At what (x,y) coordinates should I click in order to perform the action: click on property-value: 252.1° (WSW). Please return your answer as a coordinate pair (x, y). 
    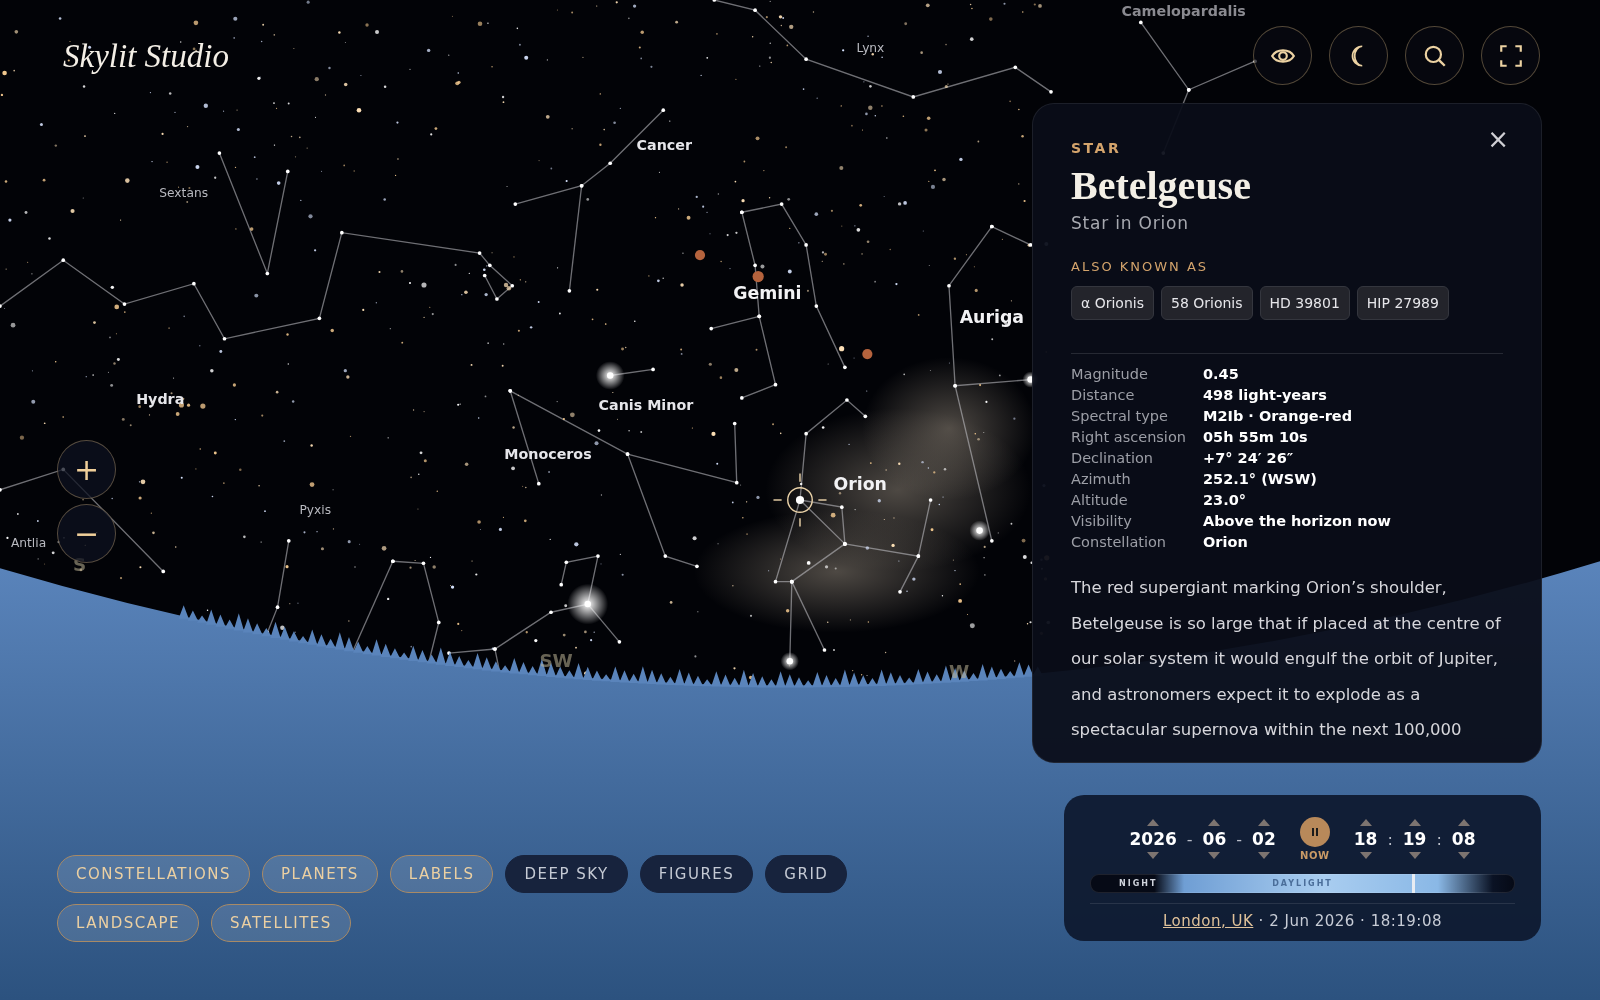
    Looking at the image, I should click on (1260, 479).